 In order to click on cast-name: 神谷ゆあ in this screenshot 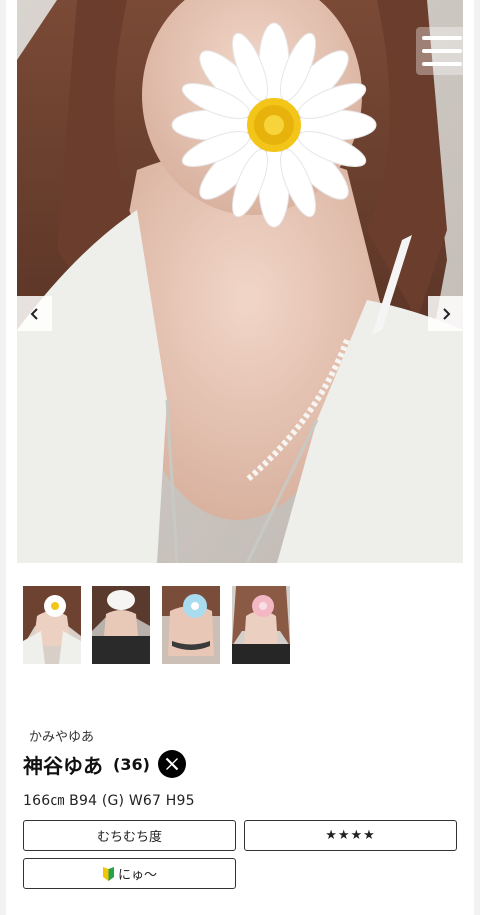, I will do `click(63, 765)`.